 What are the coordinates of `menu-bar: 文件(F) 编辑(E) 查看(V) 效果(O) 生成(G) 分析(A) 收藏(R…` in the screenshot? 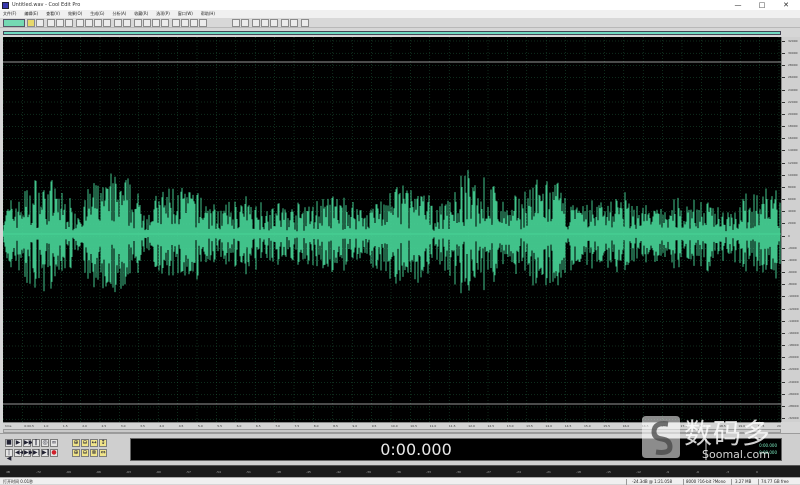 It's located at (400, 14).